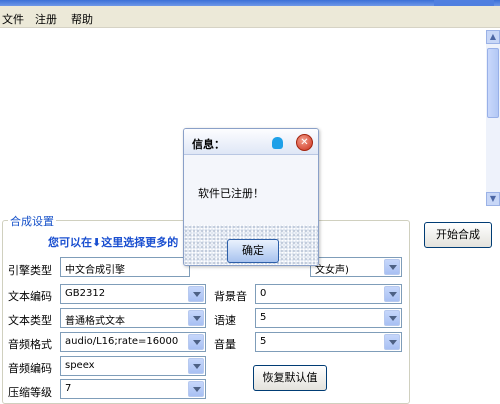  What do you see at coordinates (82, 19) in the screenshot?
I see `menu-help: 帮助` at bounding box center [82, 19].